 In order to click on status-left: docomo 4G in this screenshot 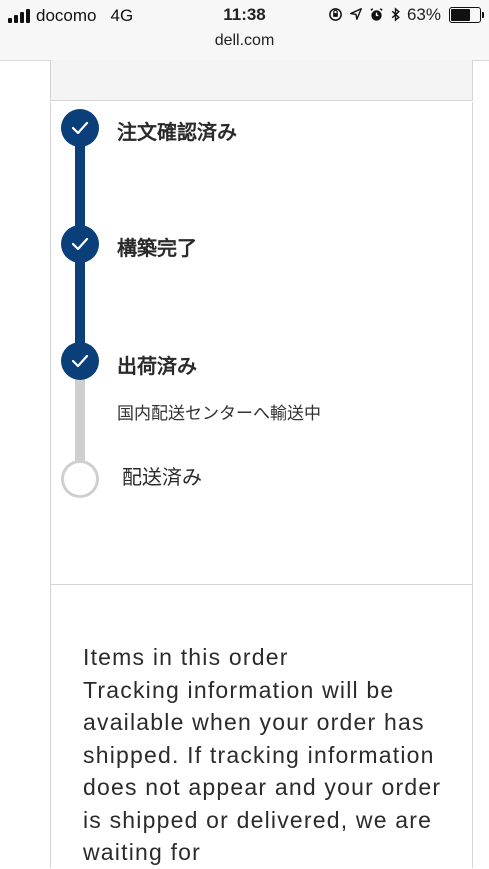, I will do `click(70, 16)`.